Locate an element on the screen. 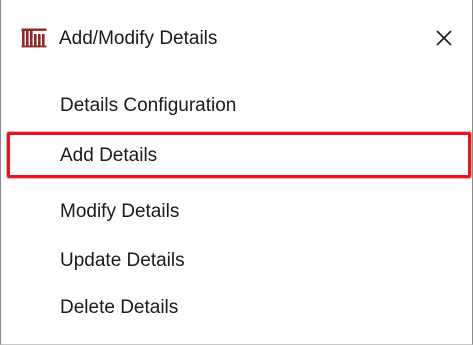 This screenshot has width=473, height=345. menu-item-modify-details: Modify Details is located at coordinates (236, 211).